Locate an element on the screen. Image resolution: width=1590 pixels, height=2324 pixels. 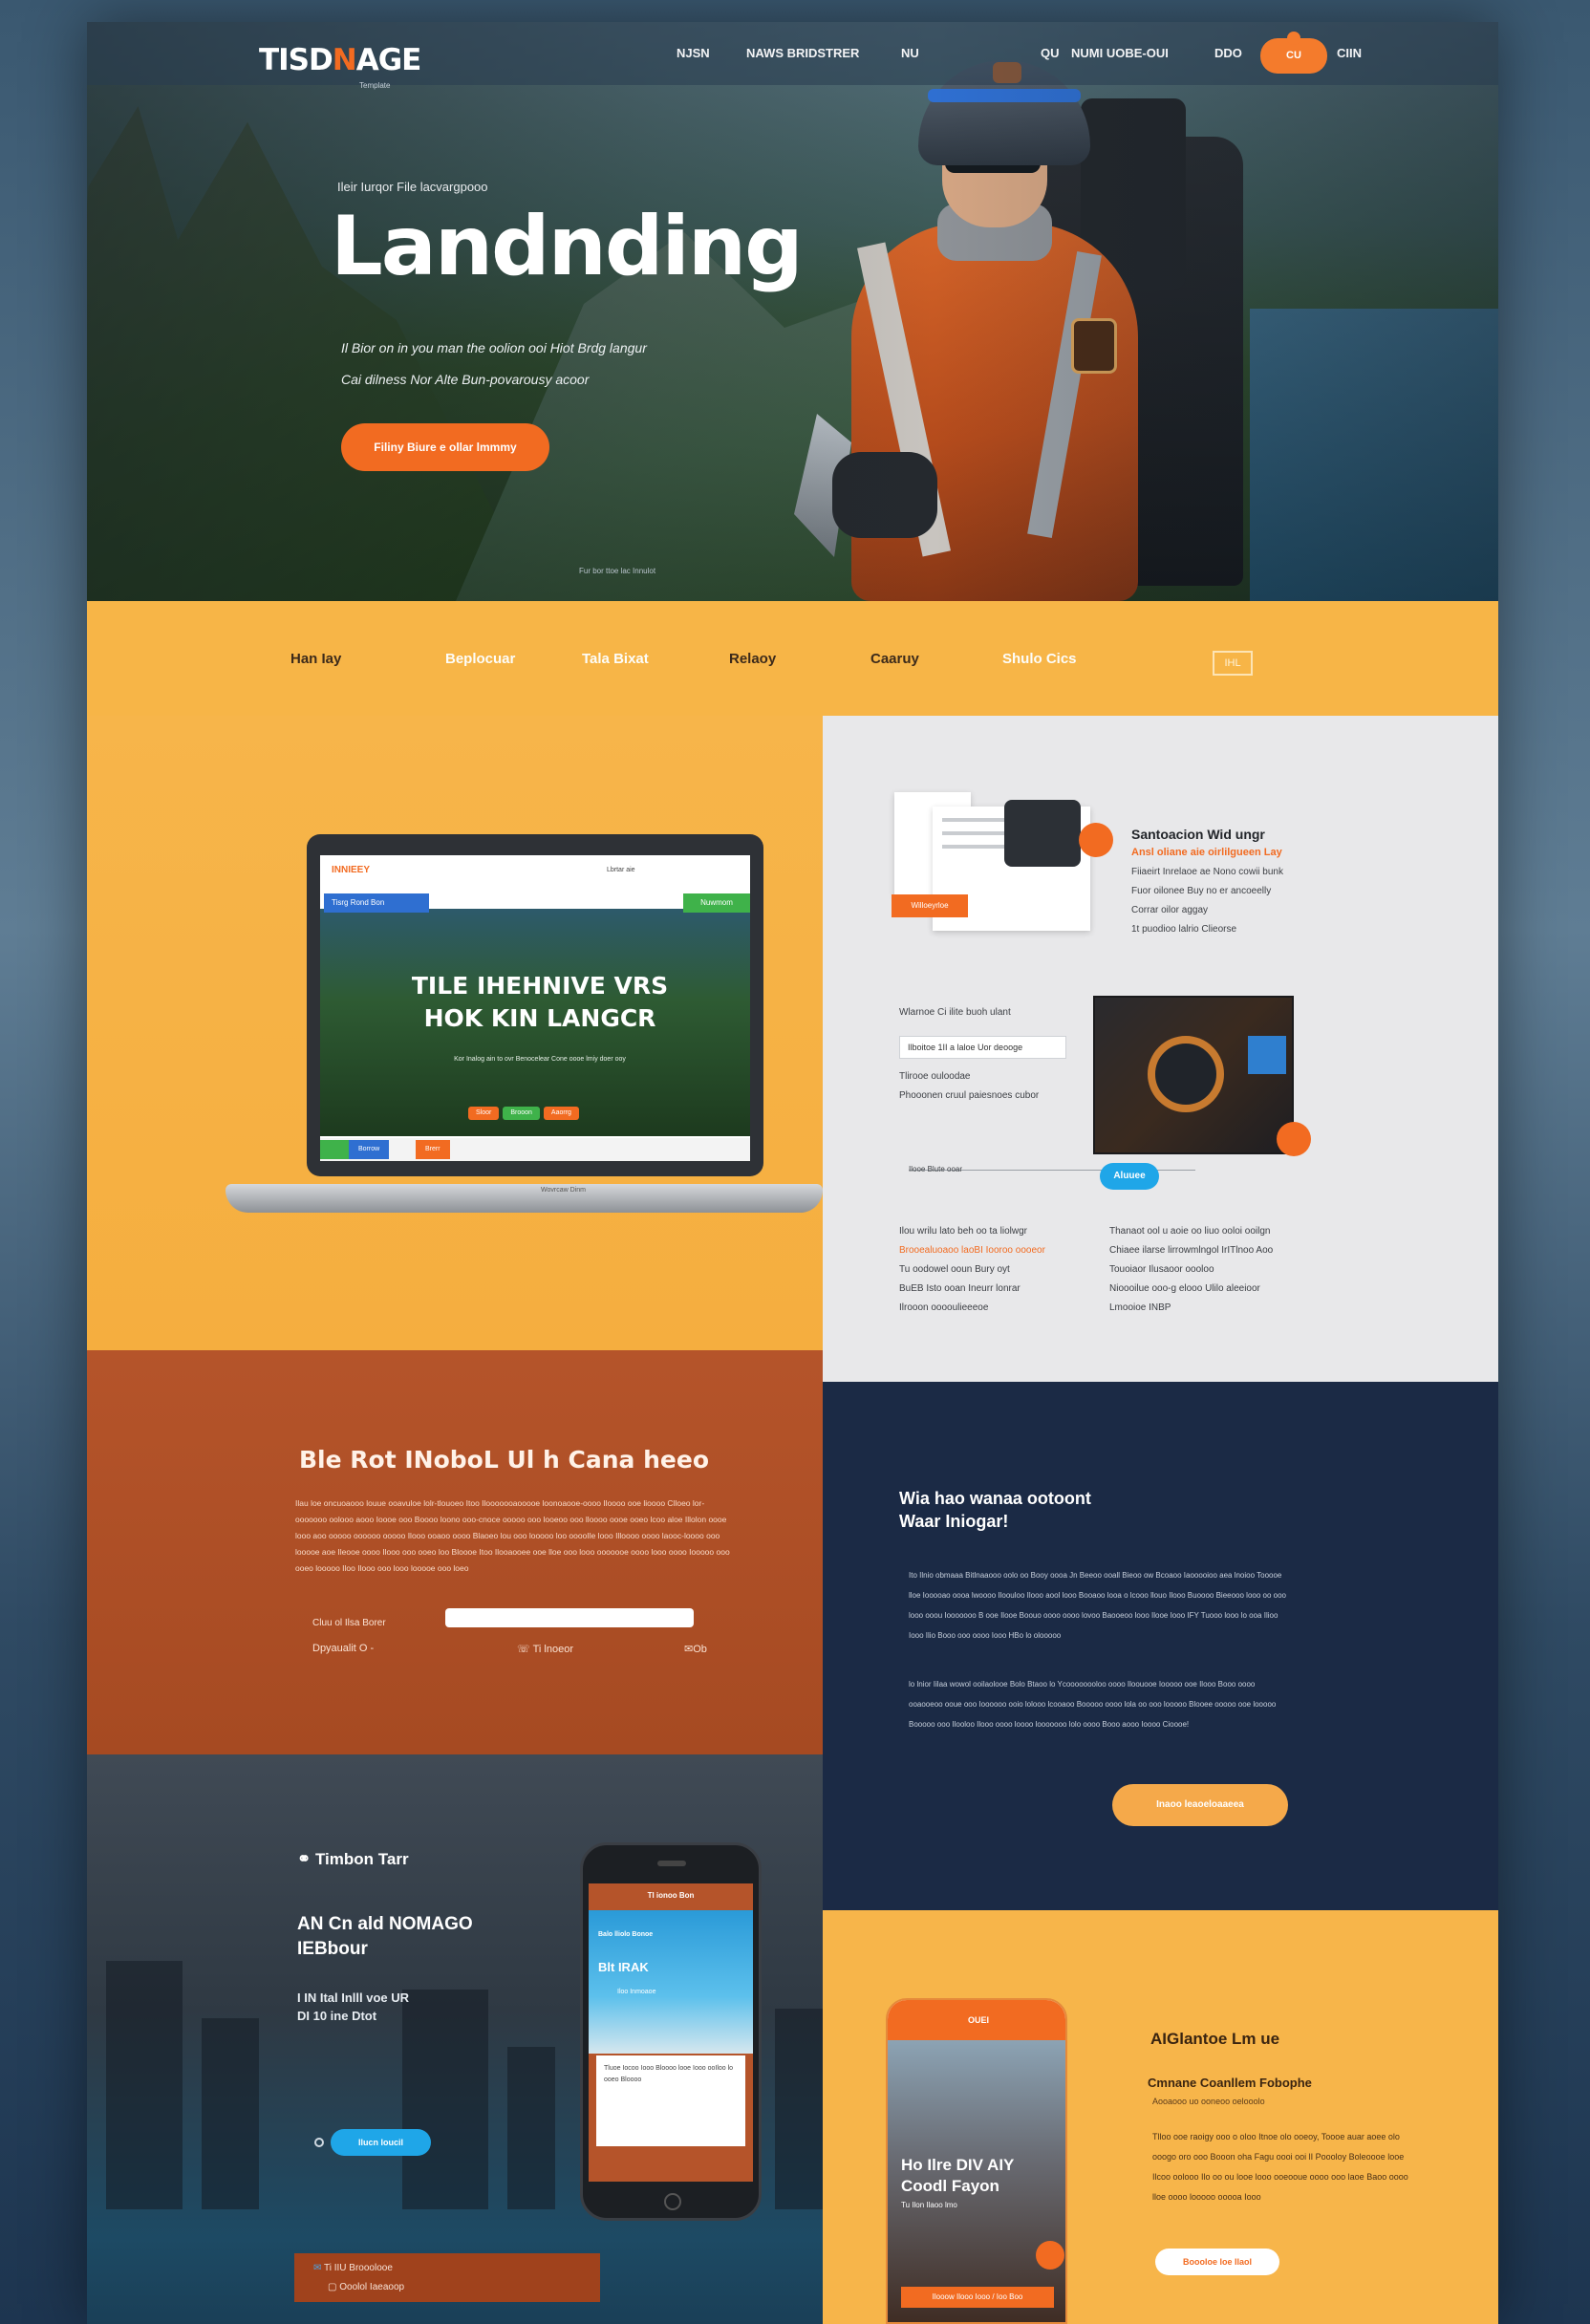
hero-cta-button: Filiny Biure e ollar lmmmy is located at coordinates (445, 447).